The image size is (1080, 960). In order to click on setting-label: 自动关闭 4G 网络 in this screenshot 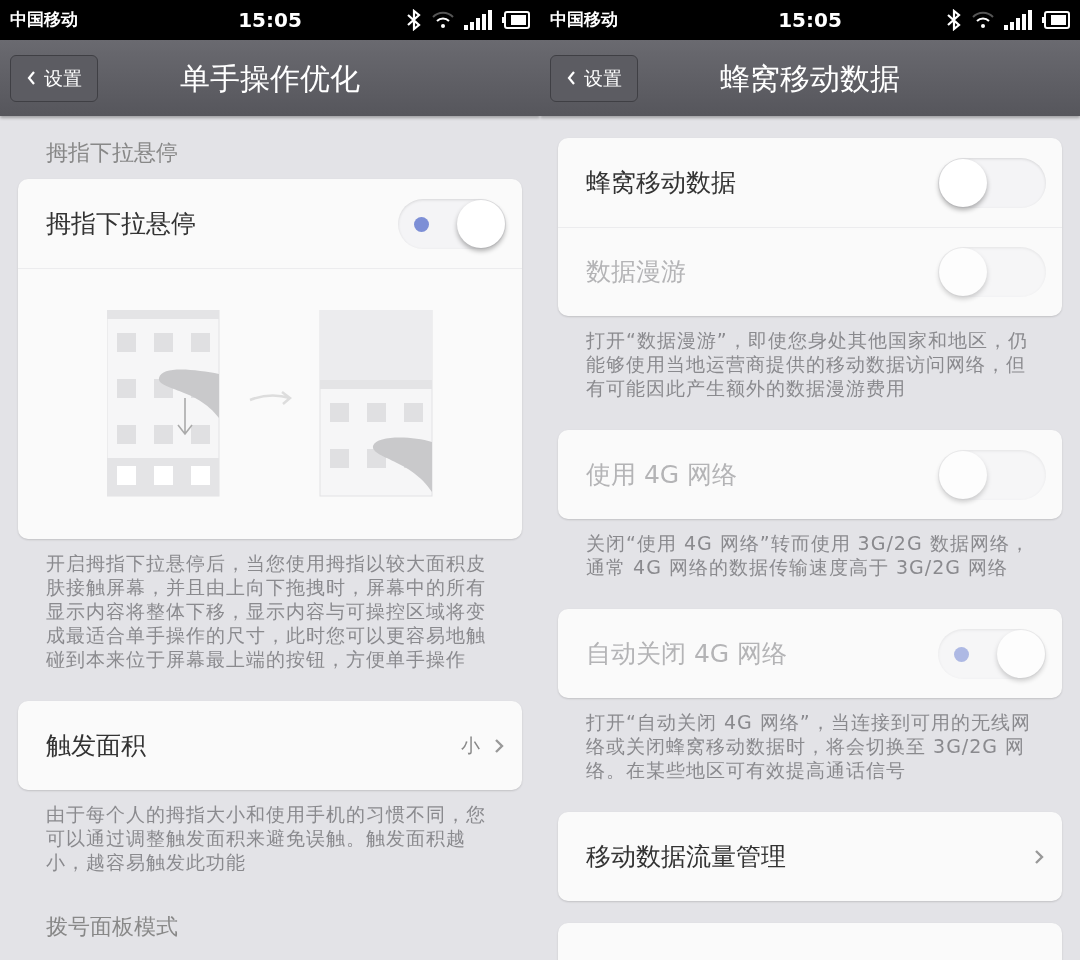, I will do `click(687, 653)`.